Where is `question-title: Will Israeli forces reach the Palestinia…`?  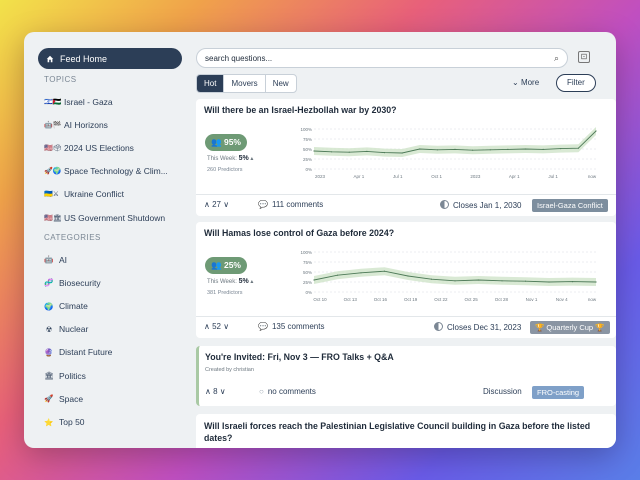
question-title: Will Israeli forces reach the Palestinia… is located at coordinates (404, 432).